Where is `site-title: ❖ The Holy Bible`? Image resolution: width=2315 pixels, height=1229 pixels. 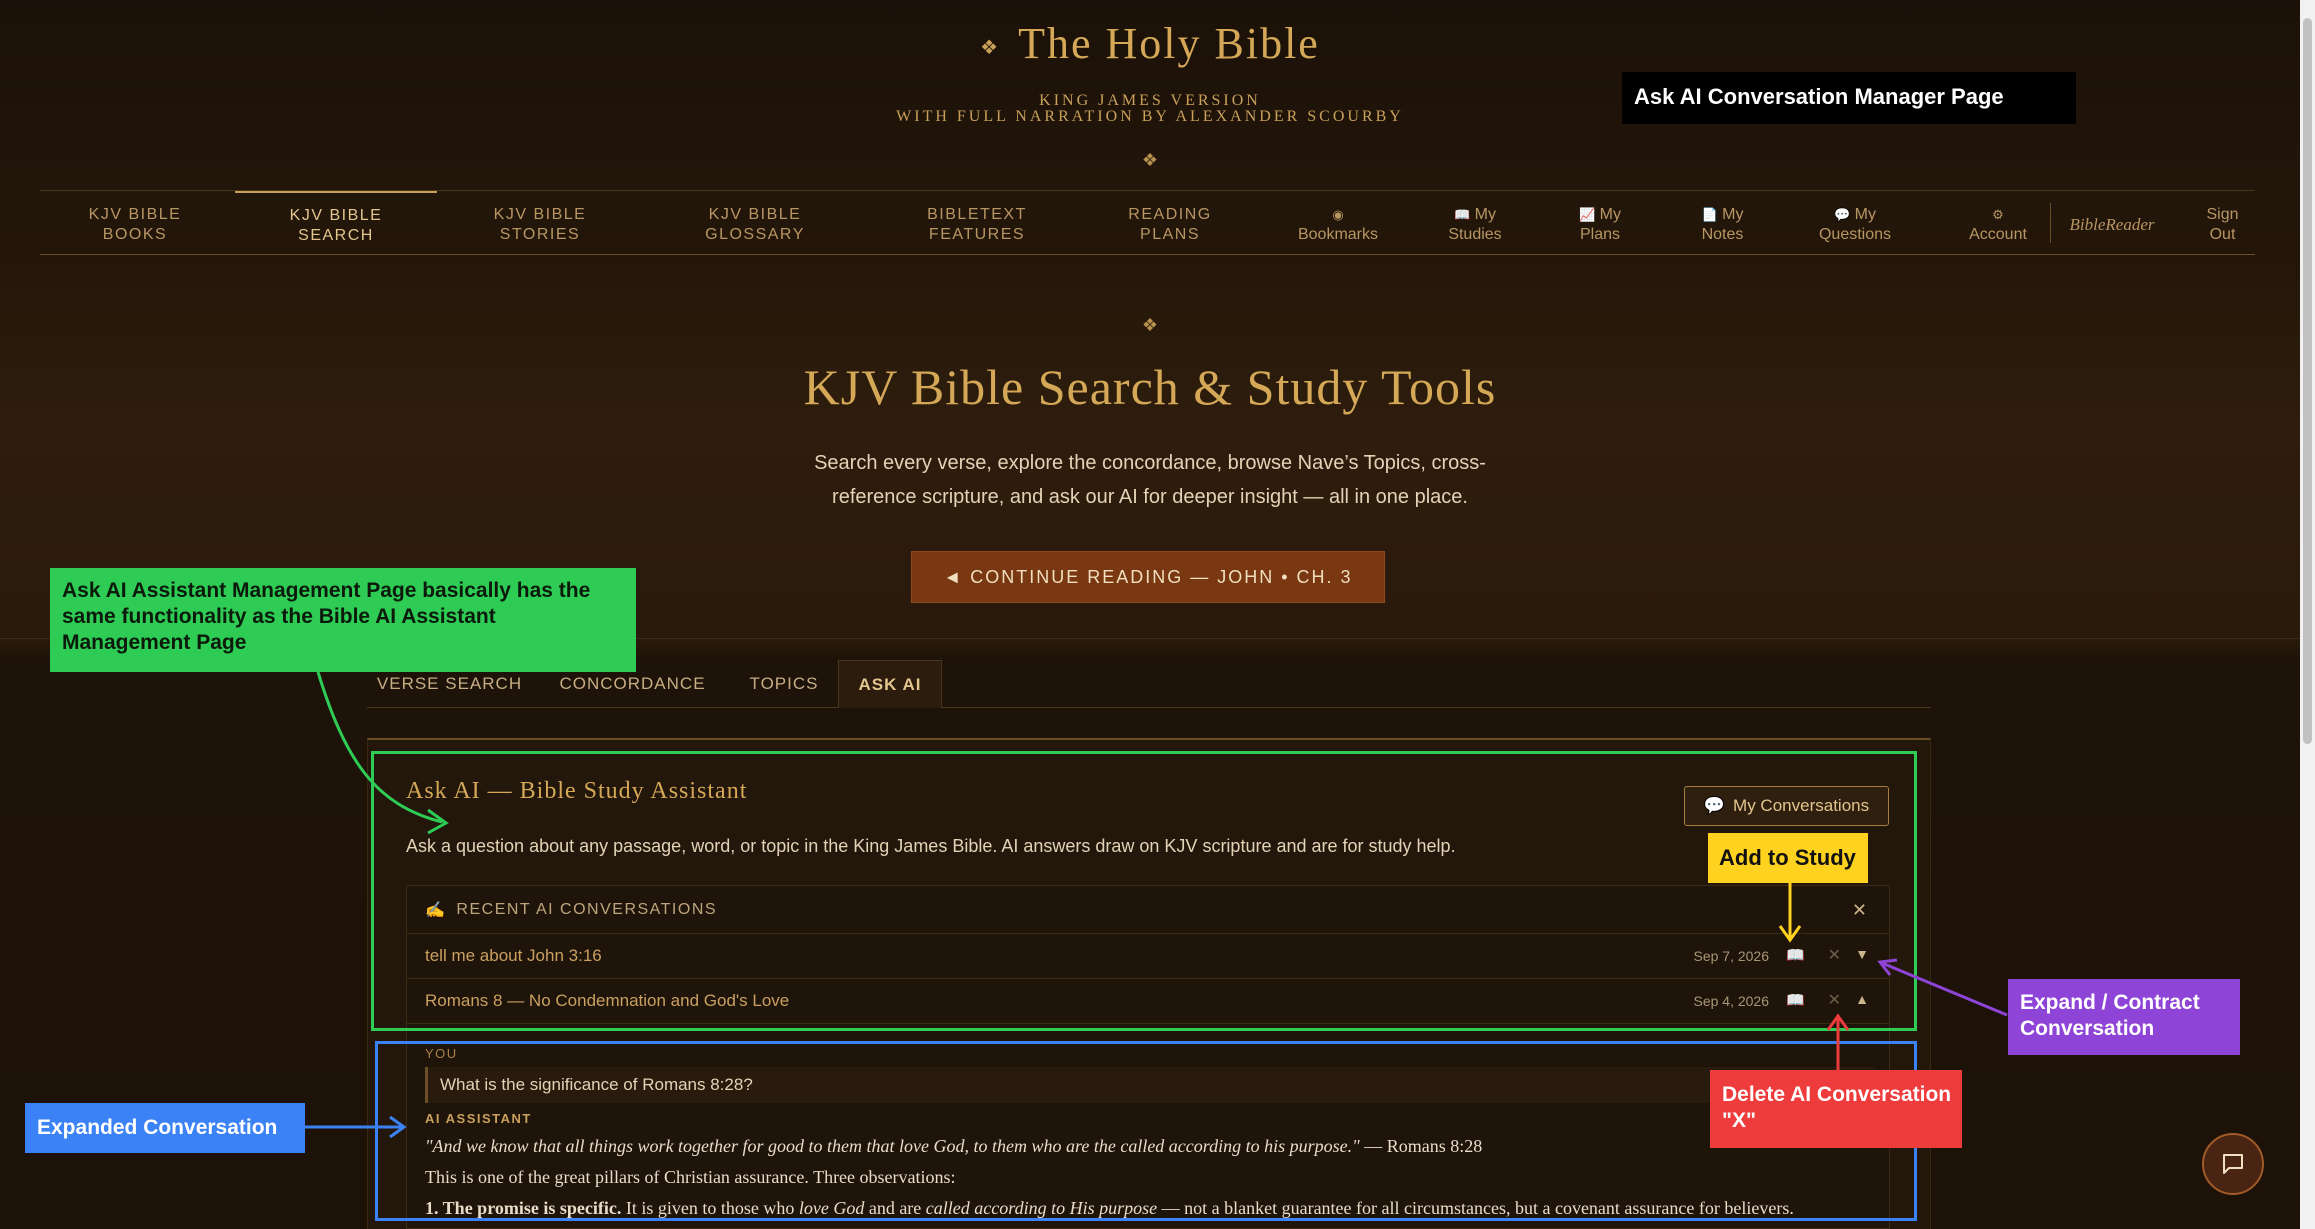
site-title: ❖ The Holy Bible is located at coordinates (1150, 43).